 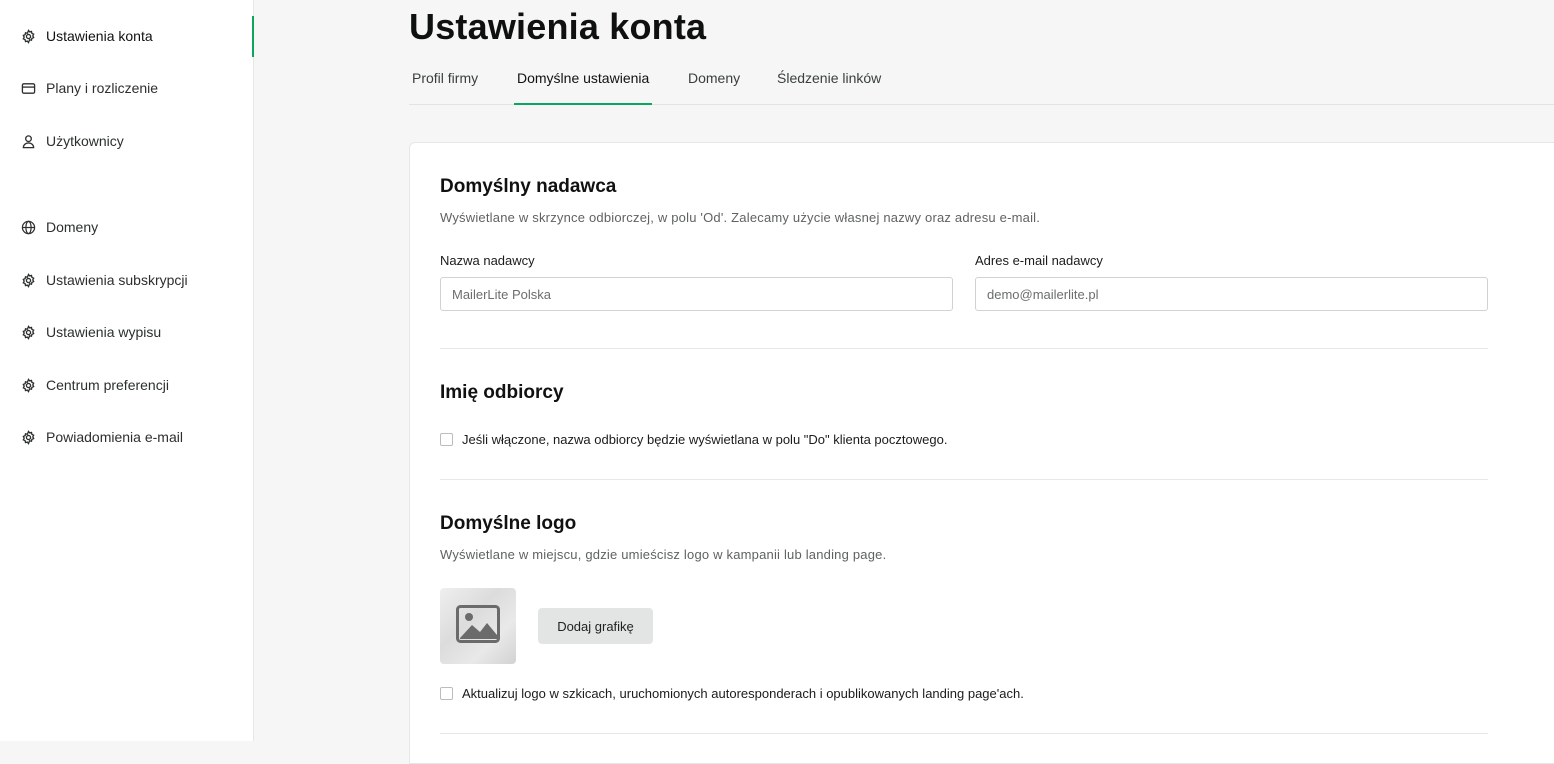 What do you see at coordinates (595, 626) in the screenshot?
I see `add-image-button: Dodaj grafikę` at bounding box center [595, 626].